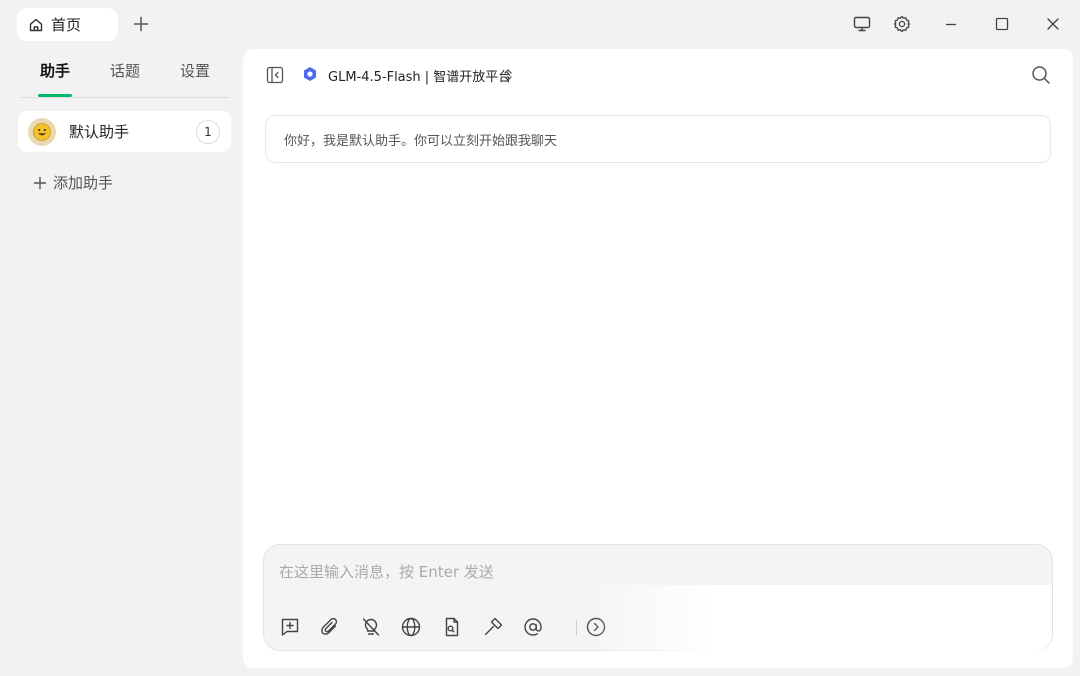 This screenshot has height=676, width=1080. I want to click on topic-count-badge: 1, so click(208, 132).